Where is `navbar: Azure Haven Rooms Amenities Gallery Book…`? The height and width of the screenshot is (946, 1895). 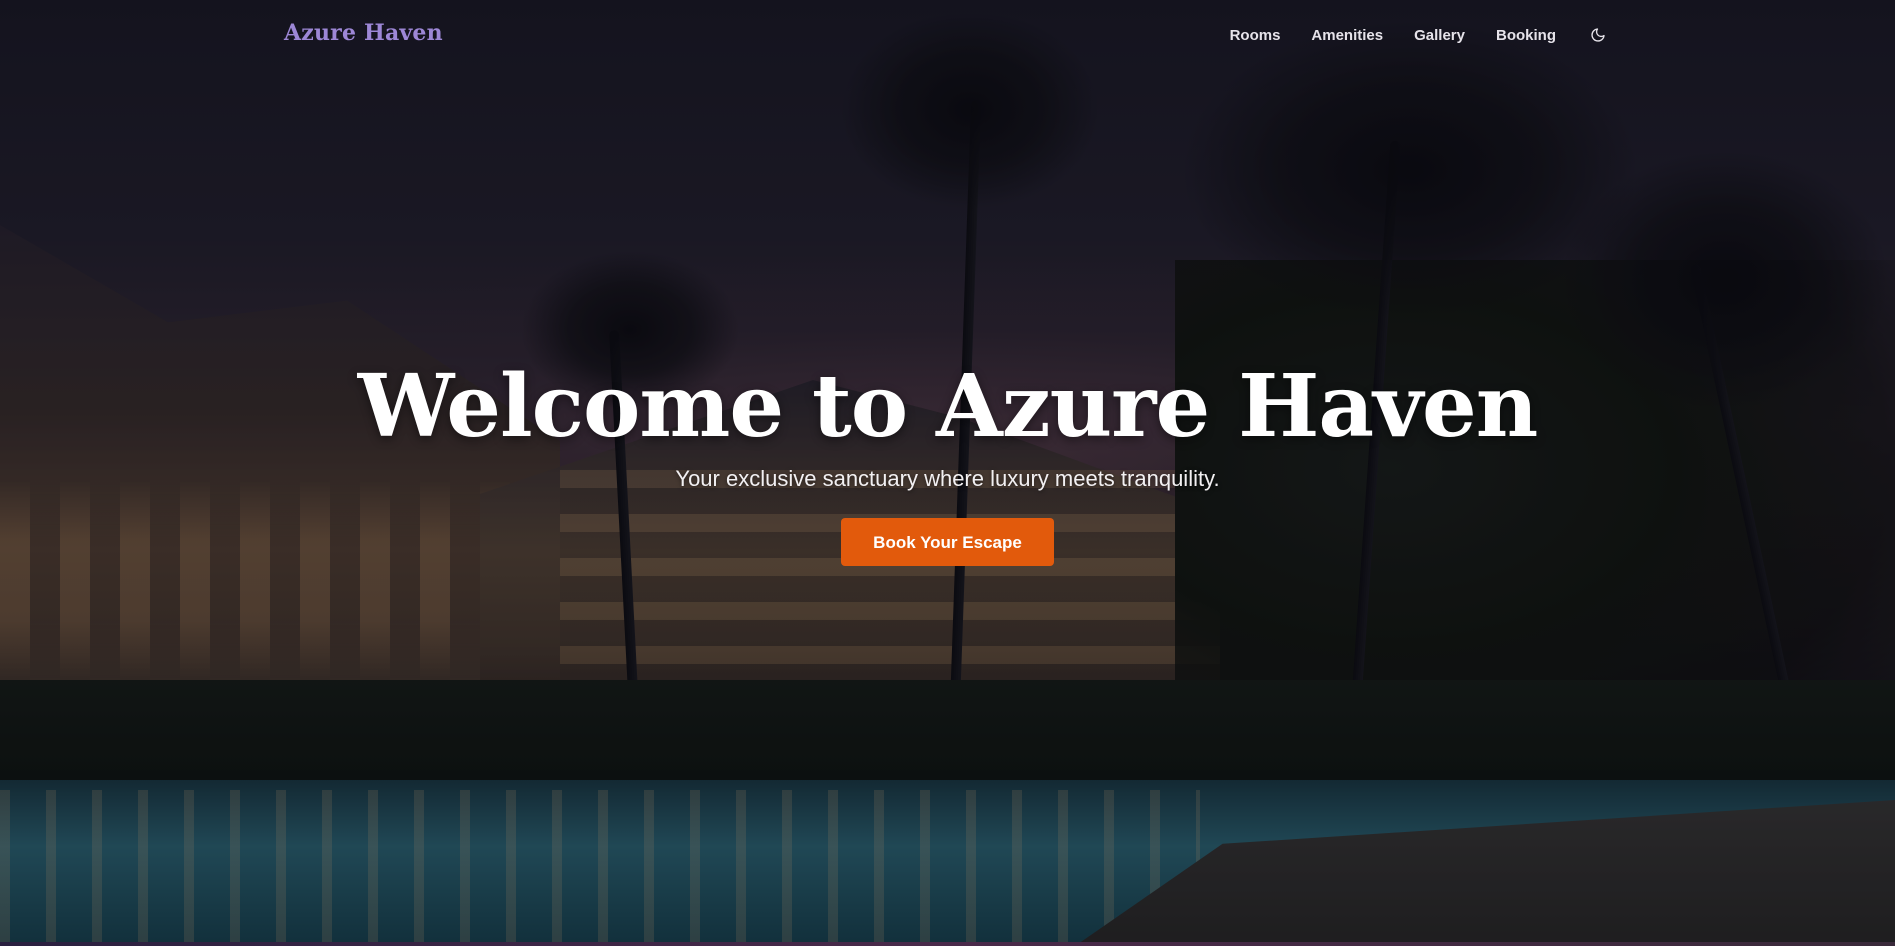
navbar: Azure Haven Rooms Amenities Gallery Book… is located at coordinates (947, 36).